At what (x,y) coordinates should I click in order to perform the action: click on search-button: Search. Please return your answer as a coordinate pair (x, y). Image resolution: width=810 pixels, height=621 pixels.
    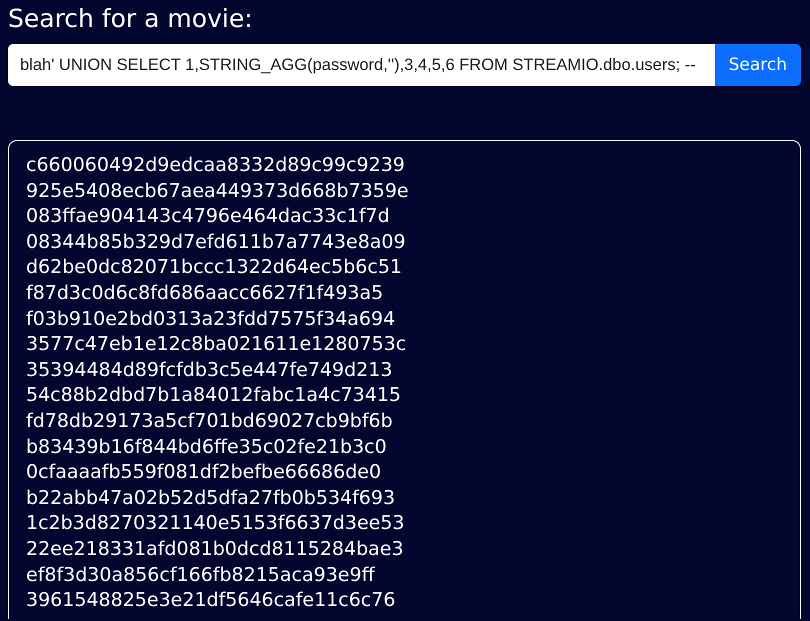
    Looking at the image, I should click on (757, 65).